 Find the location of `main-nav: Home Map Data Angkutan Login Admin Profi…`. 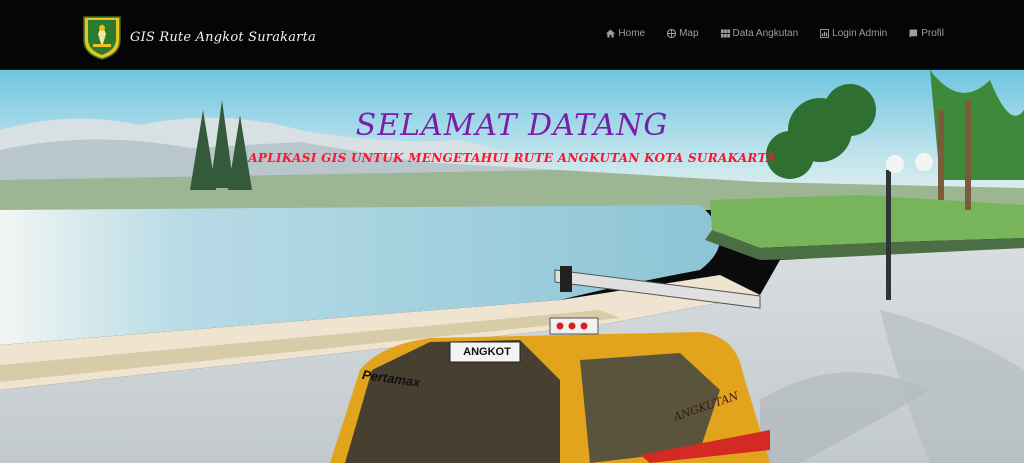

main-nav: Home Map Data Angkutan Login Admin Profi… is located at coordinates (775, 33).